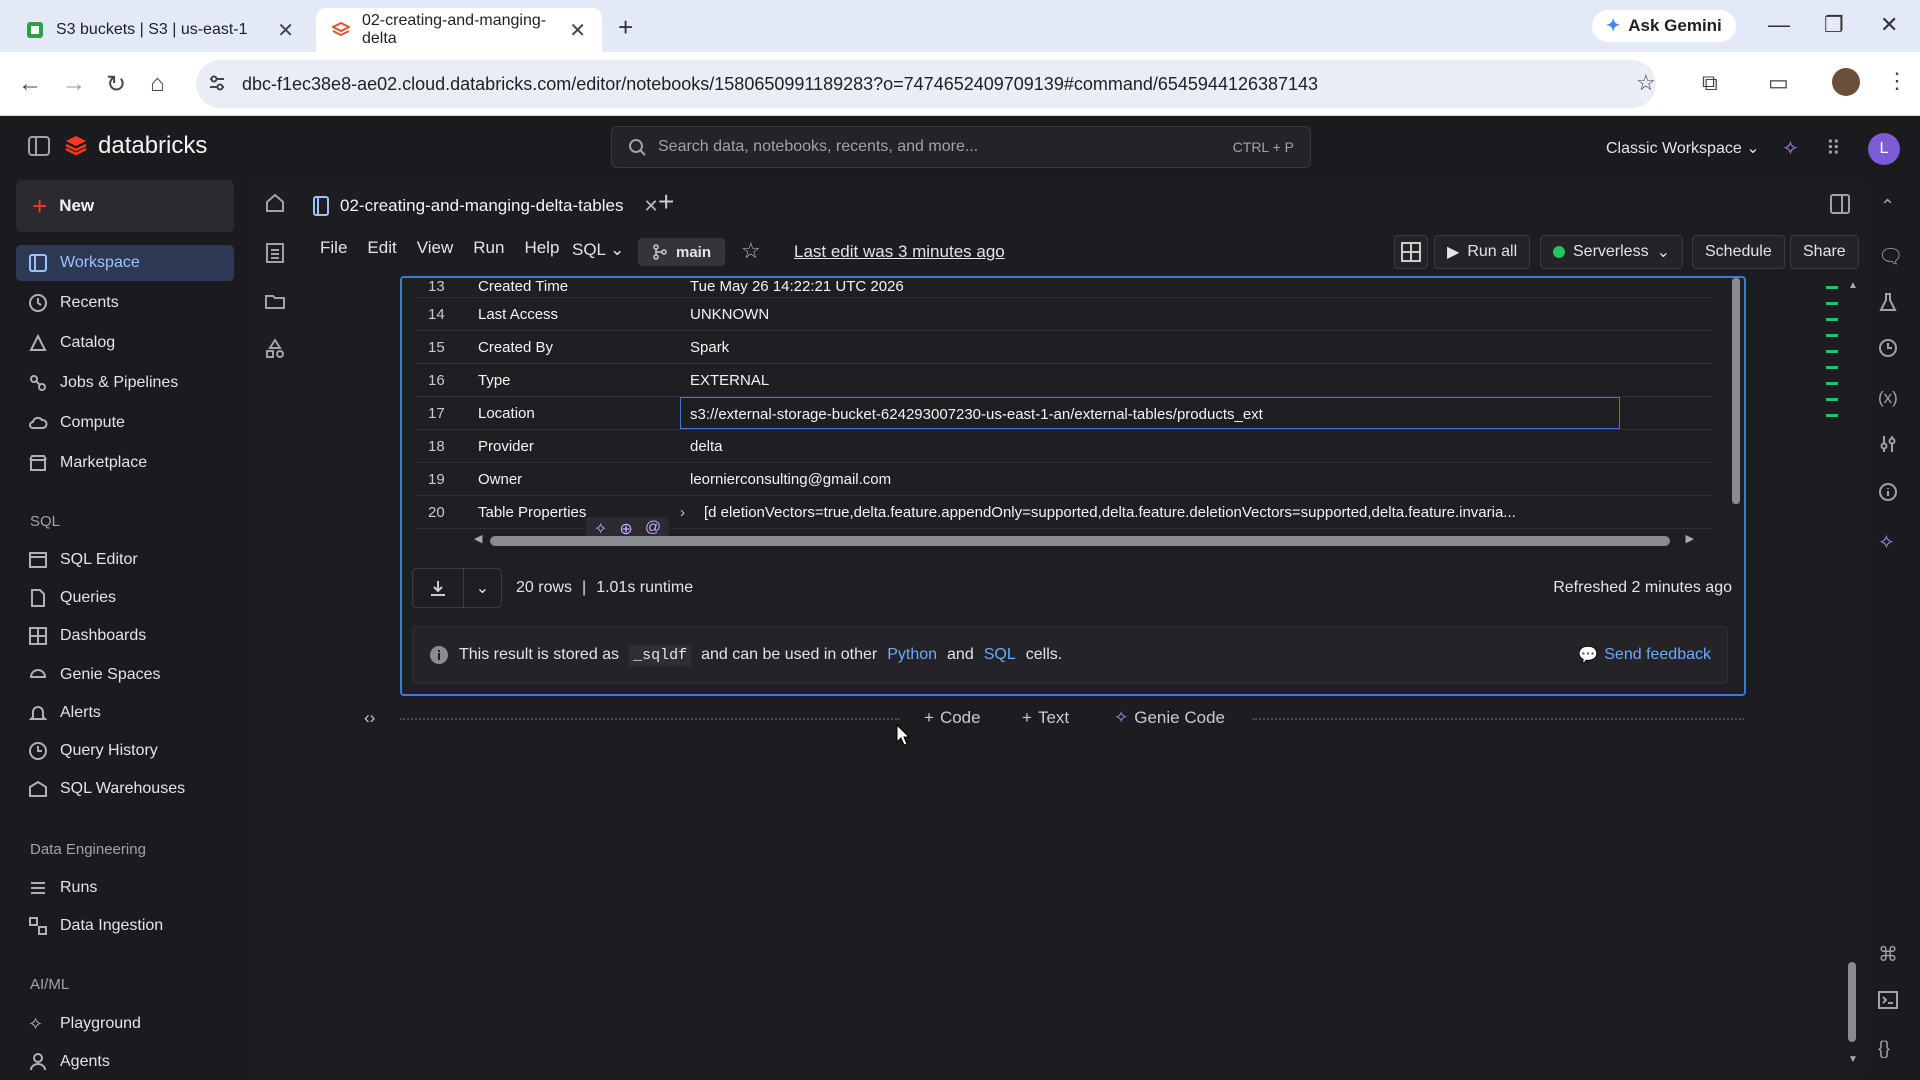  I want to click on expand-chevron-icon: ›, so click(682, 512).